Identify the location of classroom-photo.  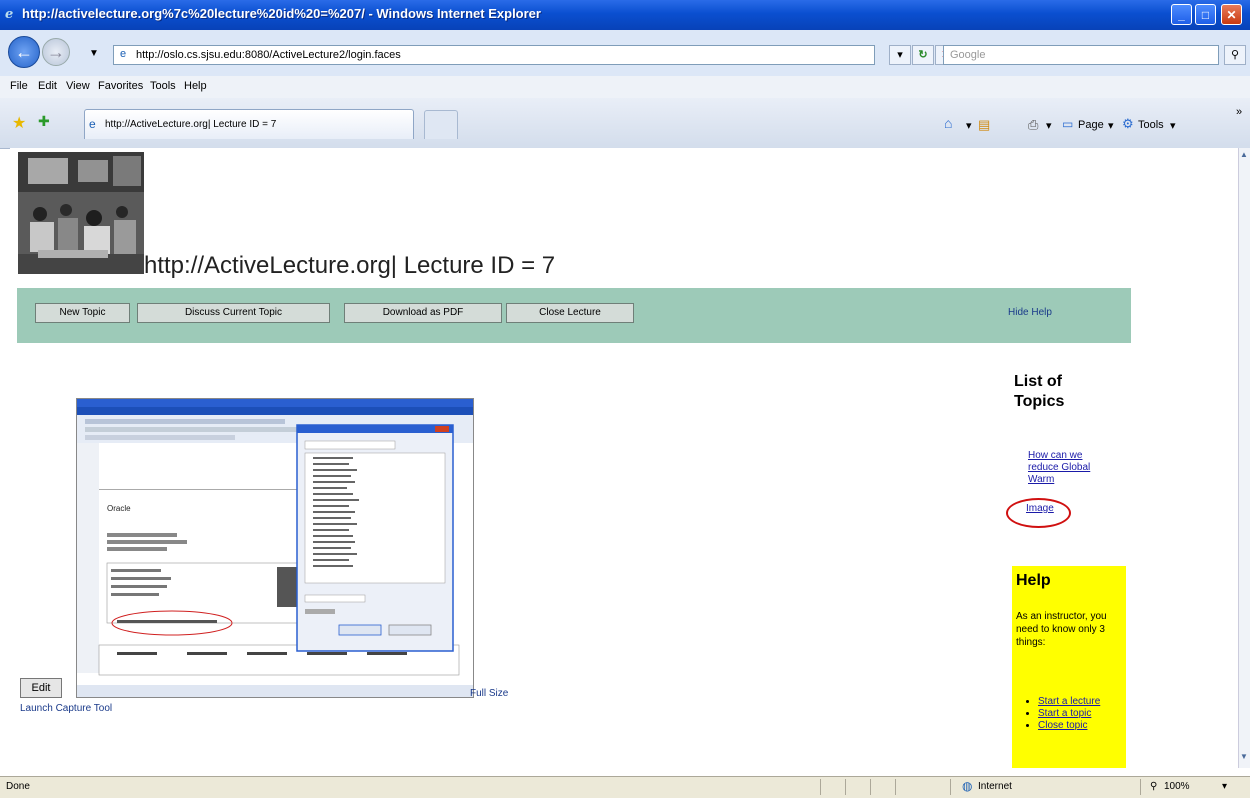
(81, 213).